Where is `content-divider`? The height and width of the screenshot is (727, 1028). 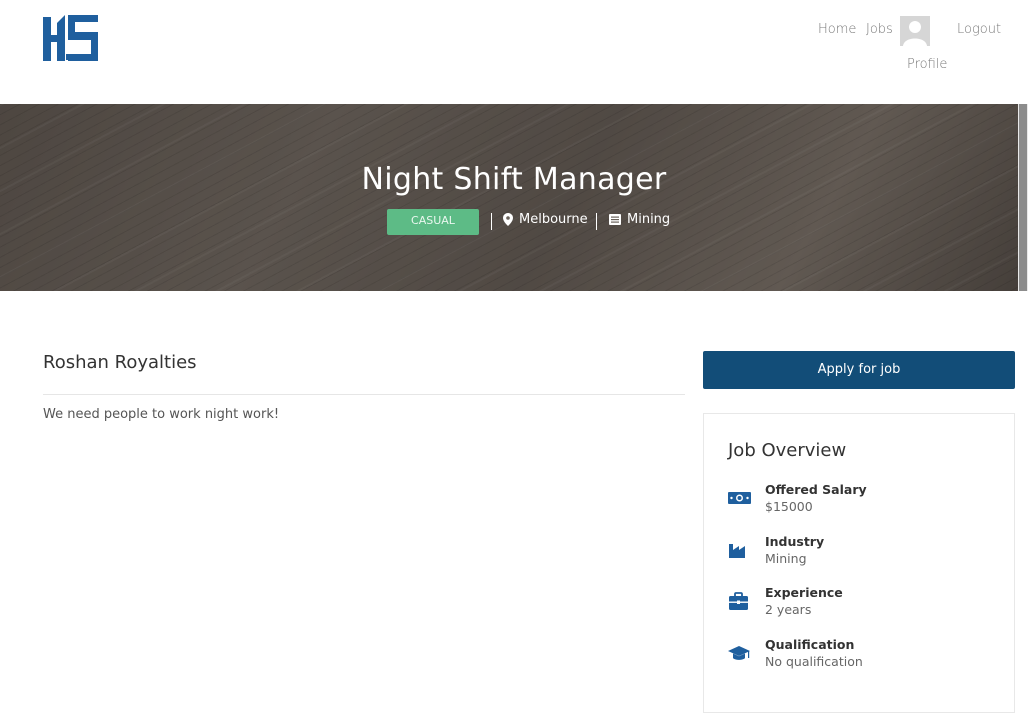
content-divider is located at coordinates (364, 394).